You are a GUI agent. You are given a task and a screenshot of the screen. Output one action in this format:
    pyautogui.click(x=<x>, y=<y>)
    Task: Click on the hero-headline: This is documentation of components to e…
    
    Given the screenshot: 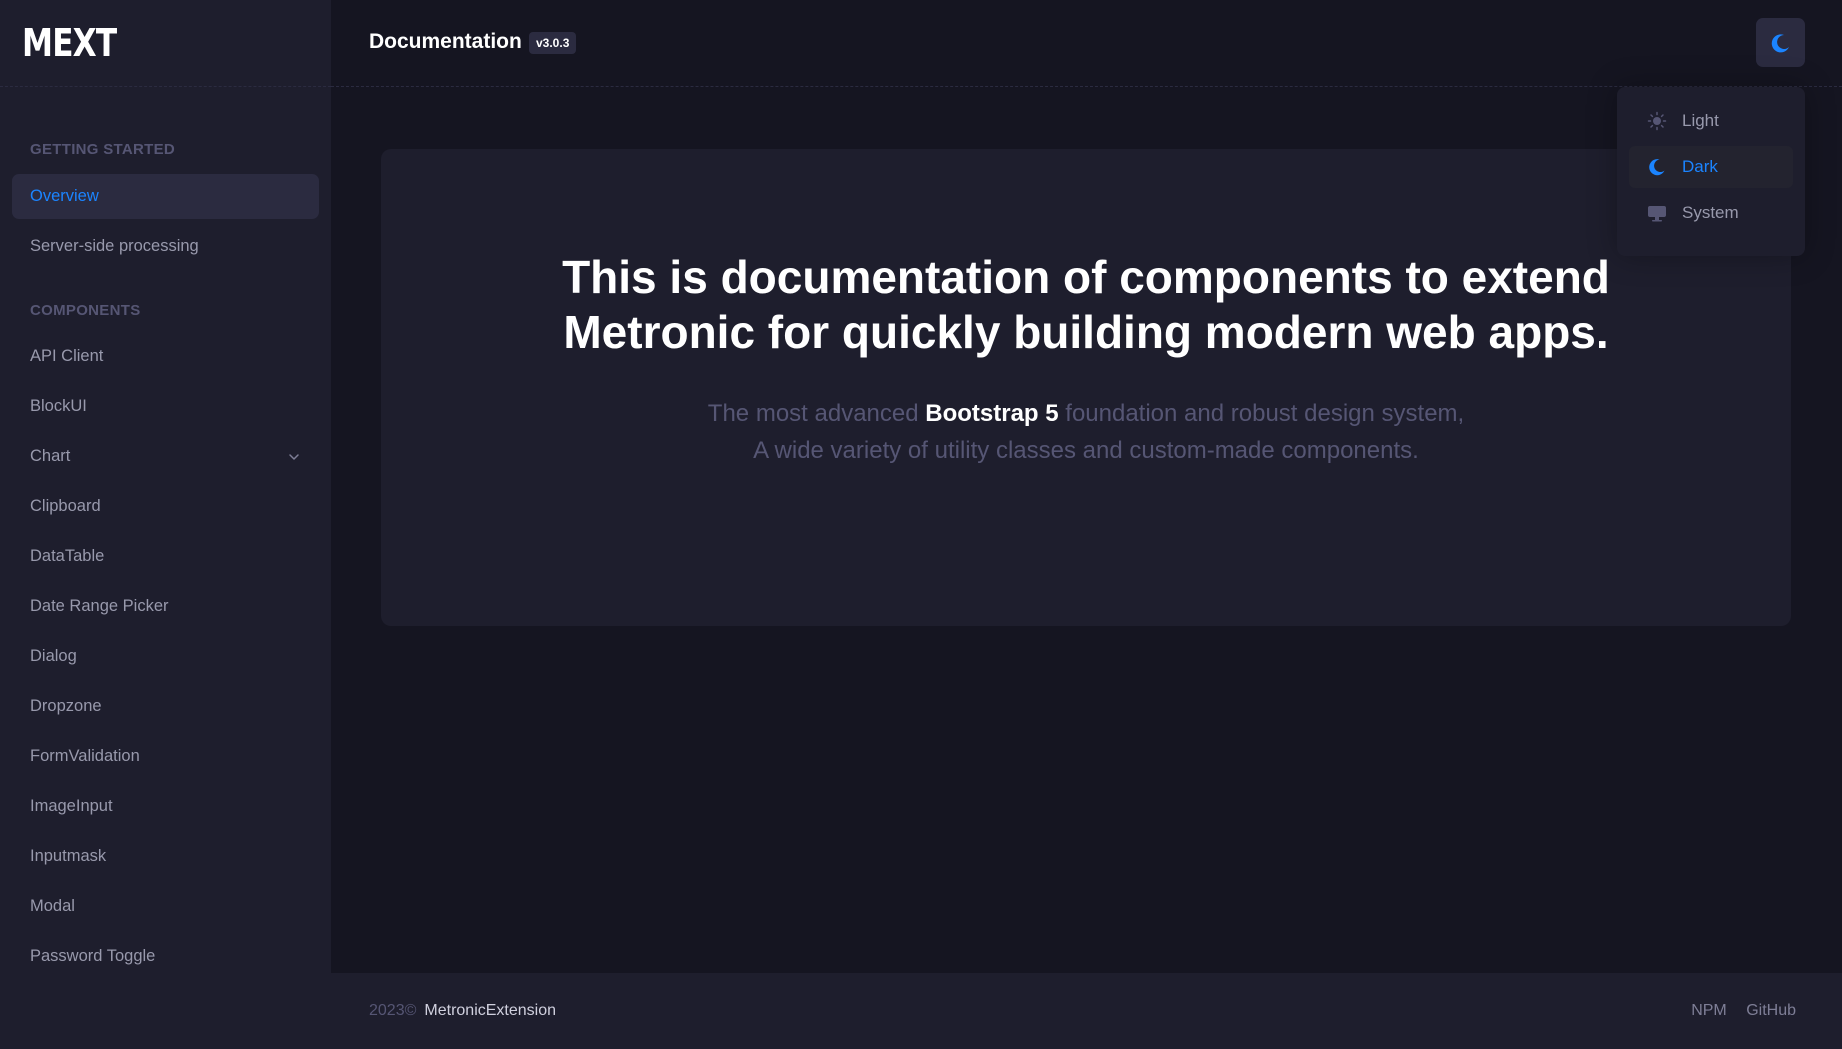 What is the action you would take?
    pyautogui.click(x=1086, y=305)
    